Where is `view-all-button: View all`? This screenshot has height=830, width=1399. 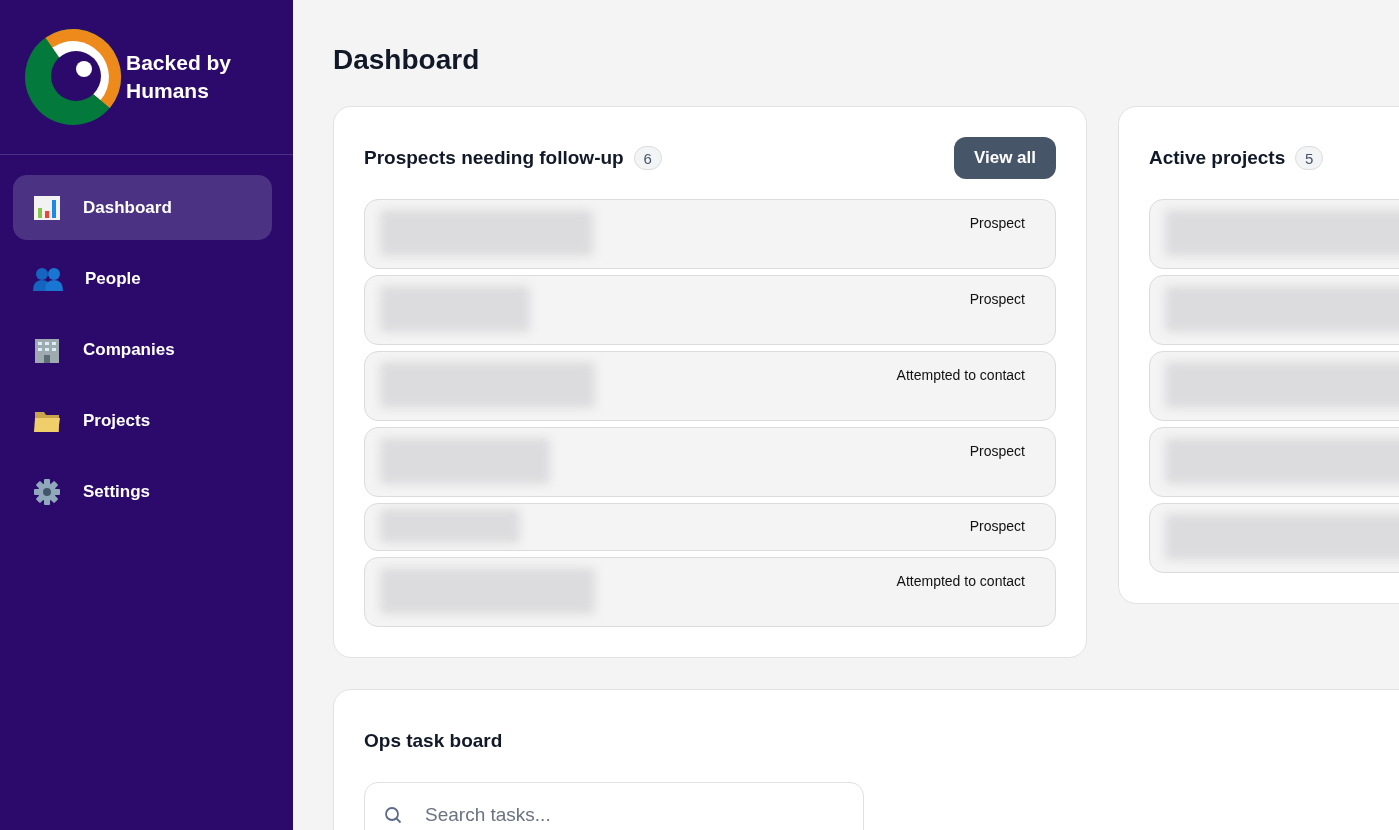 view-all-button: View all is located at coordinates (1004, 158).